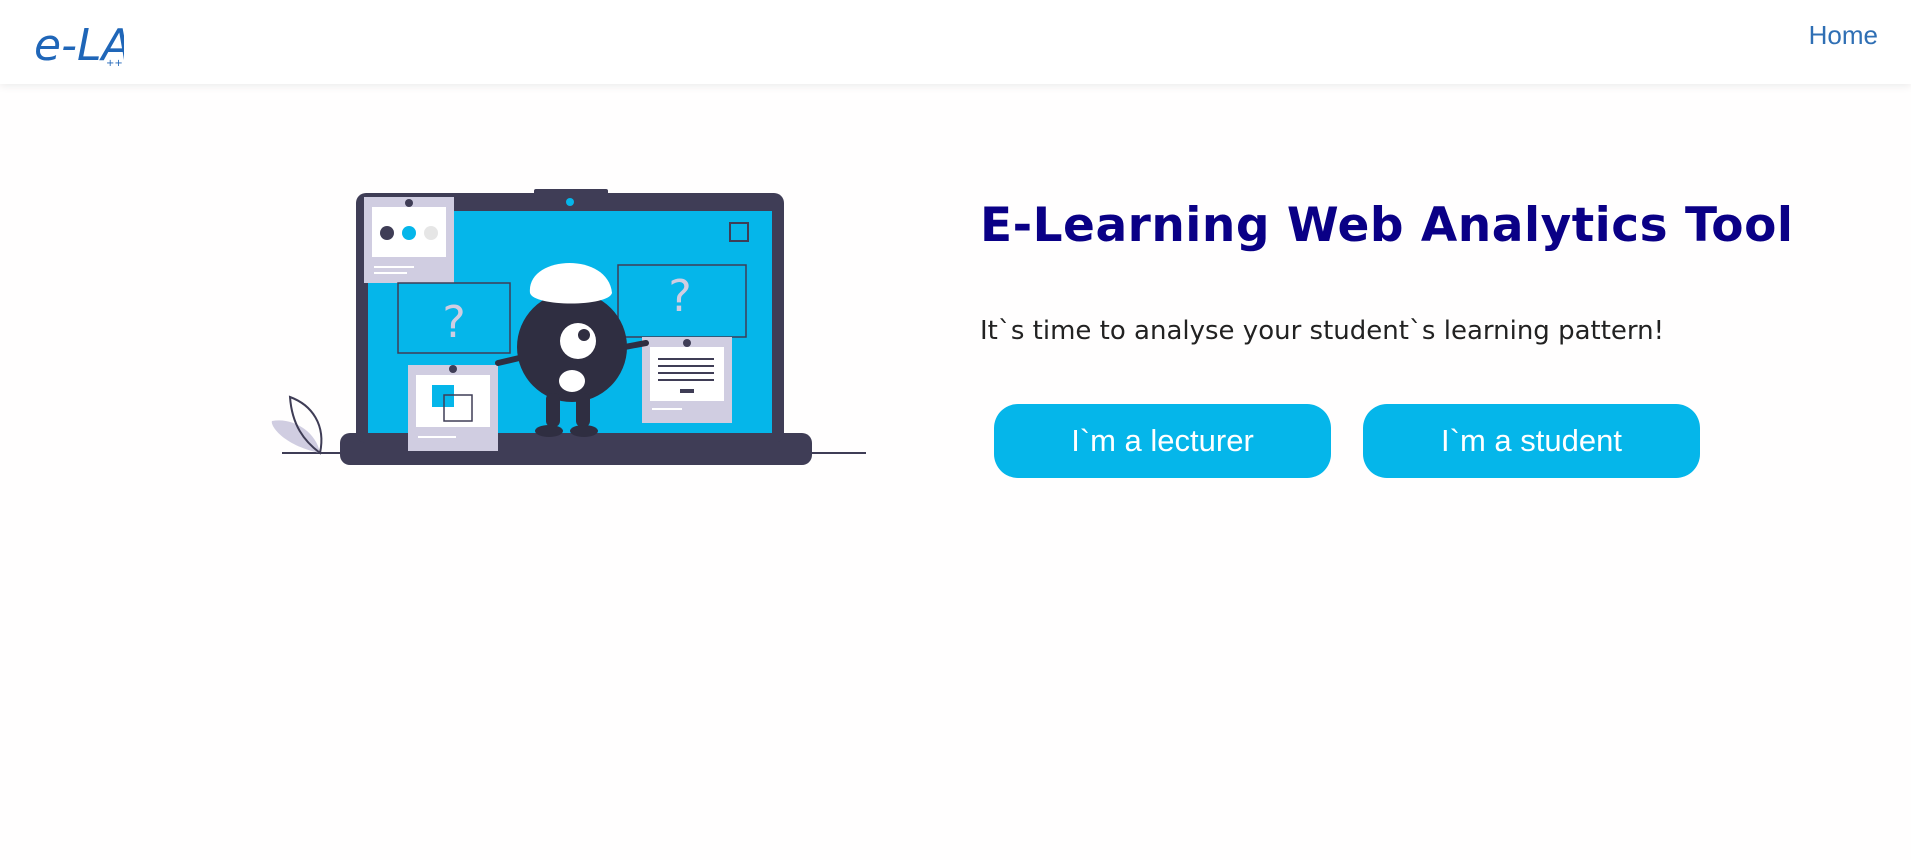  I want to click on leaf-icon, so click(297, 425).